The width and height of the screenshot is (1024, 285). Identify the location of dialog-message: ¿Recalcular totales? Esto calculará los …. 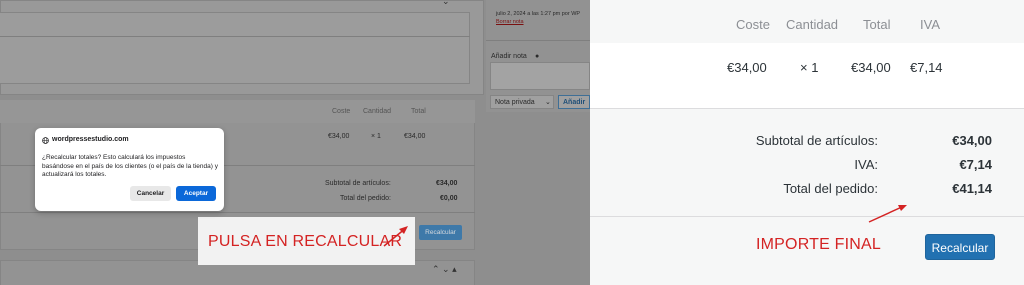
(130, 166).